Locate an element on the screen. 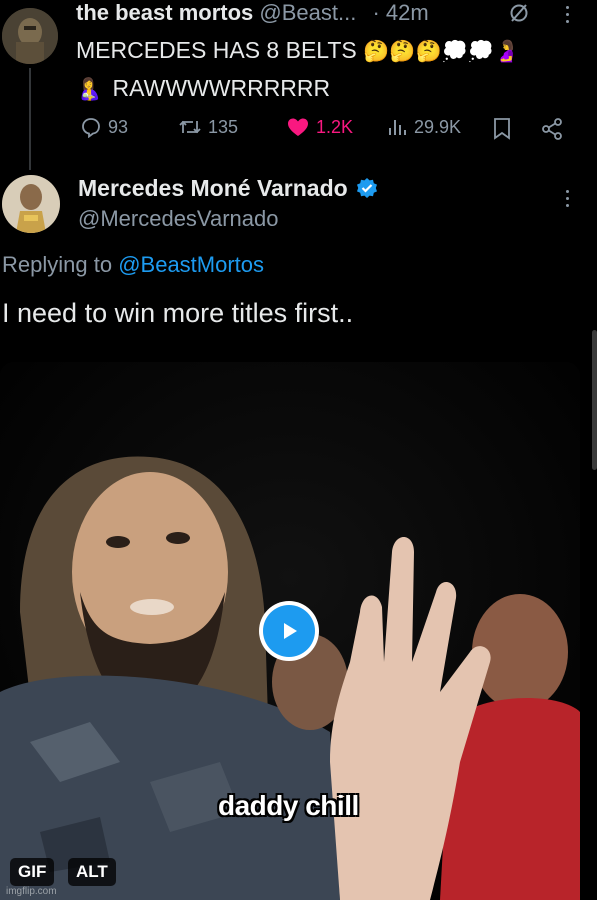  views-count: 29.9K is located at coordinates (438, 126).